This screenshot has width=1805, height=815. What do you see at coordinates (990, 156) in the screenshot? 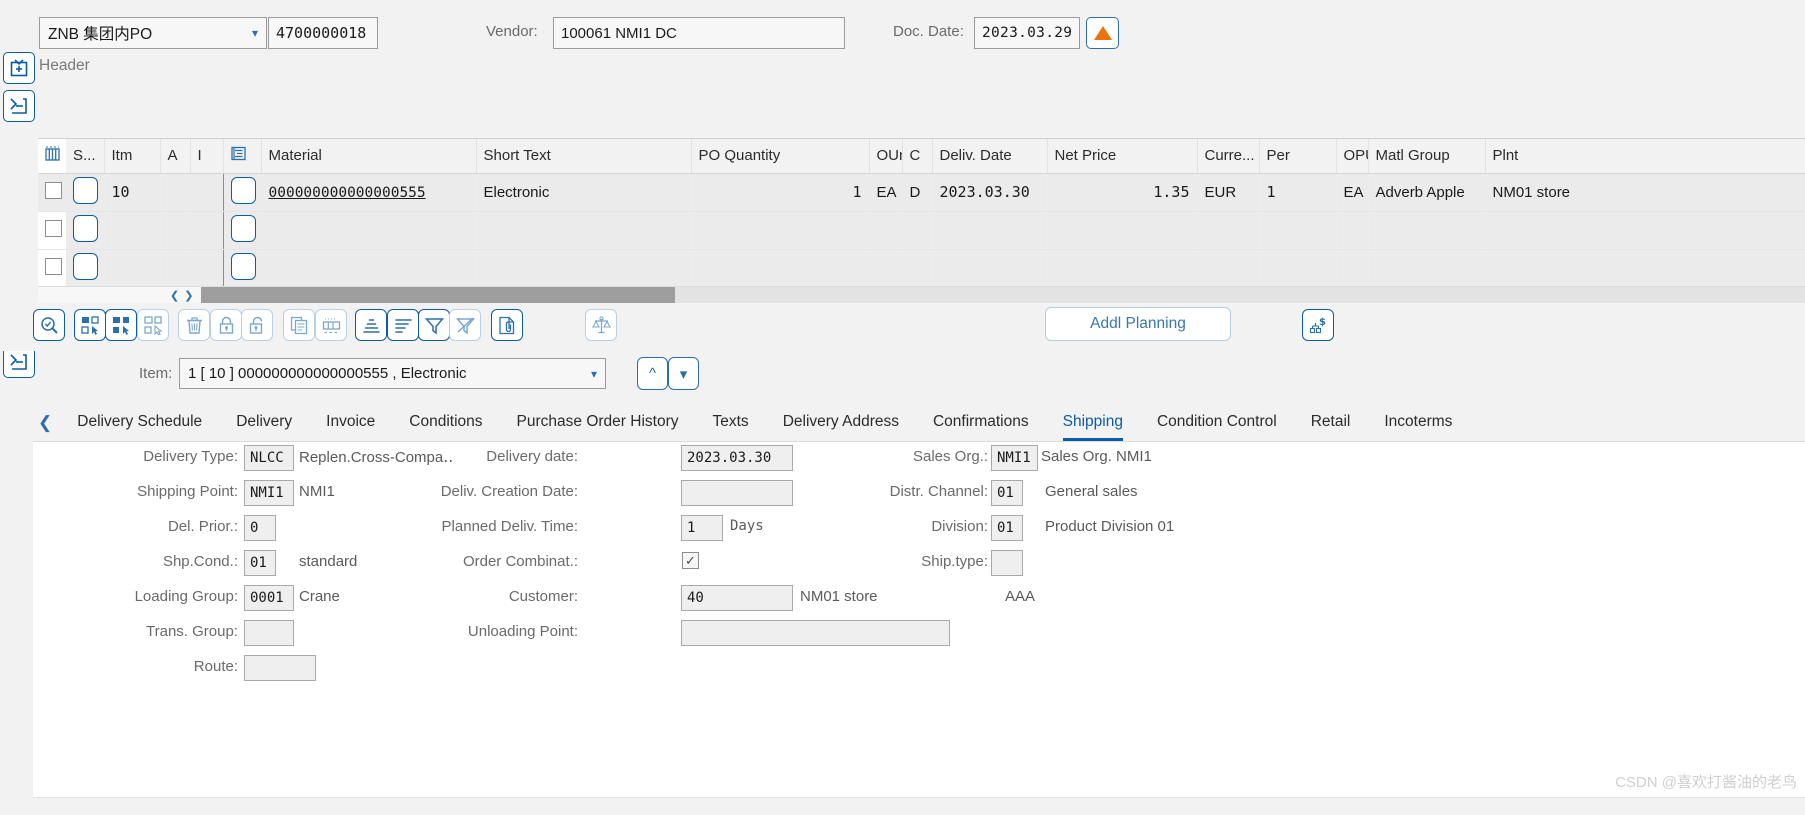
I see `col-deliv-date: Deliv. Date` at bounding box center [990, 156].